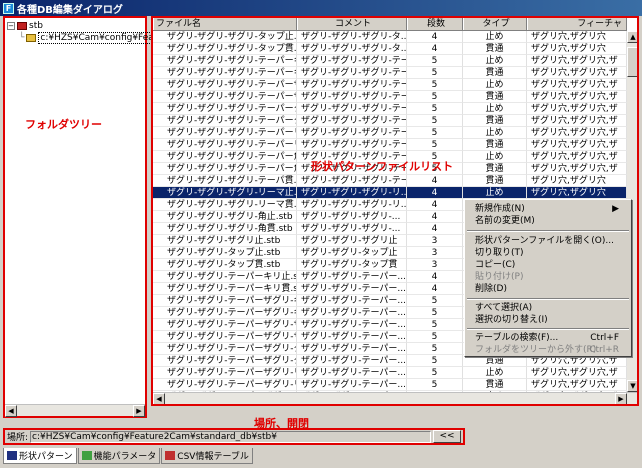 Image resolution: width=642 pixels, height=468 pixels. Describe the element at coordinates (139, 411) in the screenshot. I see `scroll-right-icon: ▶` at that location.